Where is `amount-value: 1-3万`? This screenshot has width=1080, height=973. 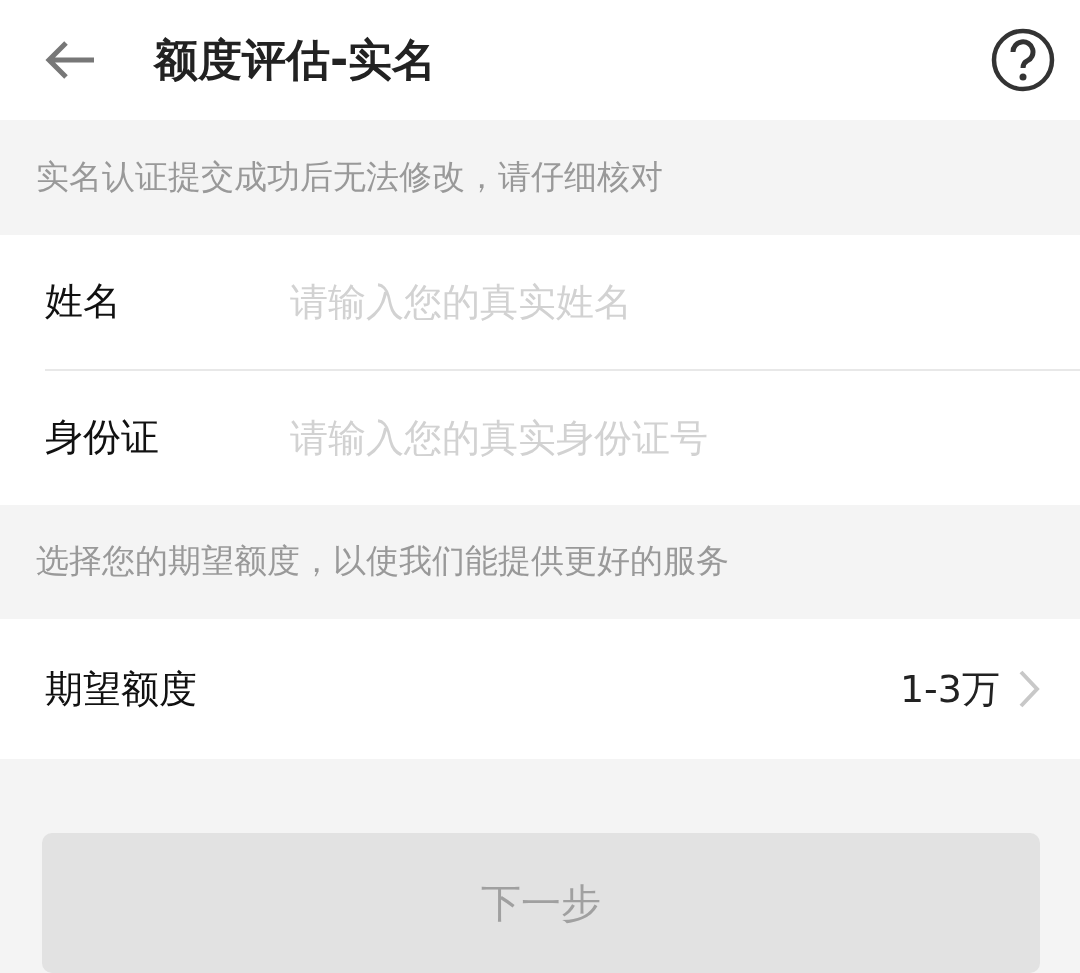
amount-value: 1-3万 is located at coordinates (949, 689).